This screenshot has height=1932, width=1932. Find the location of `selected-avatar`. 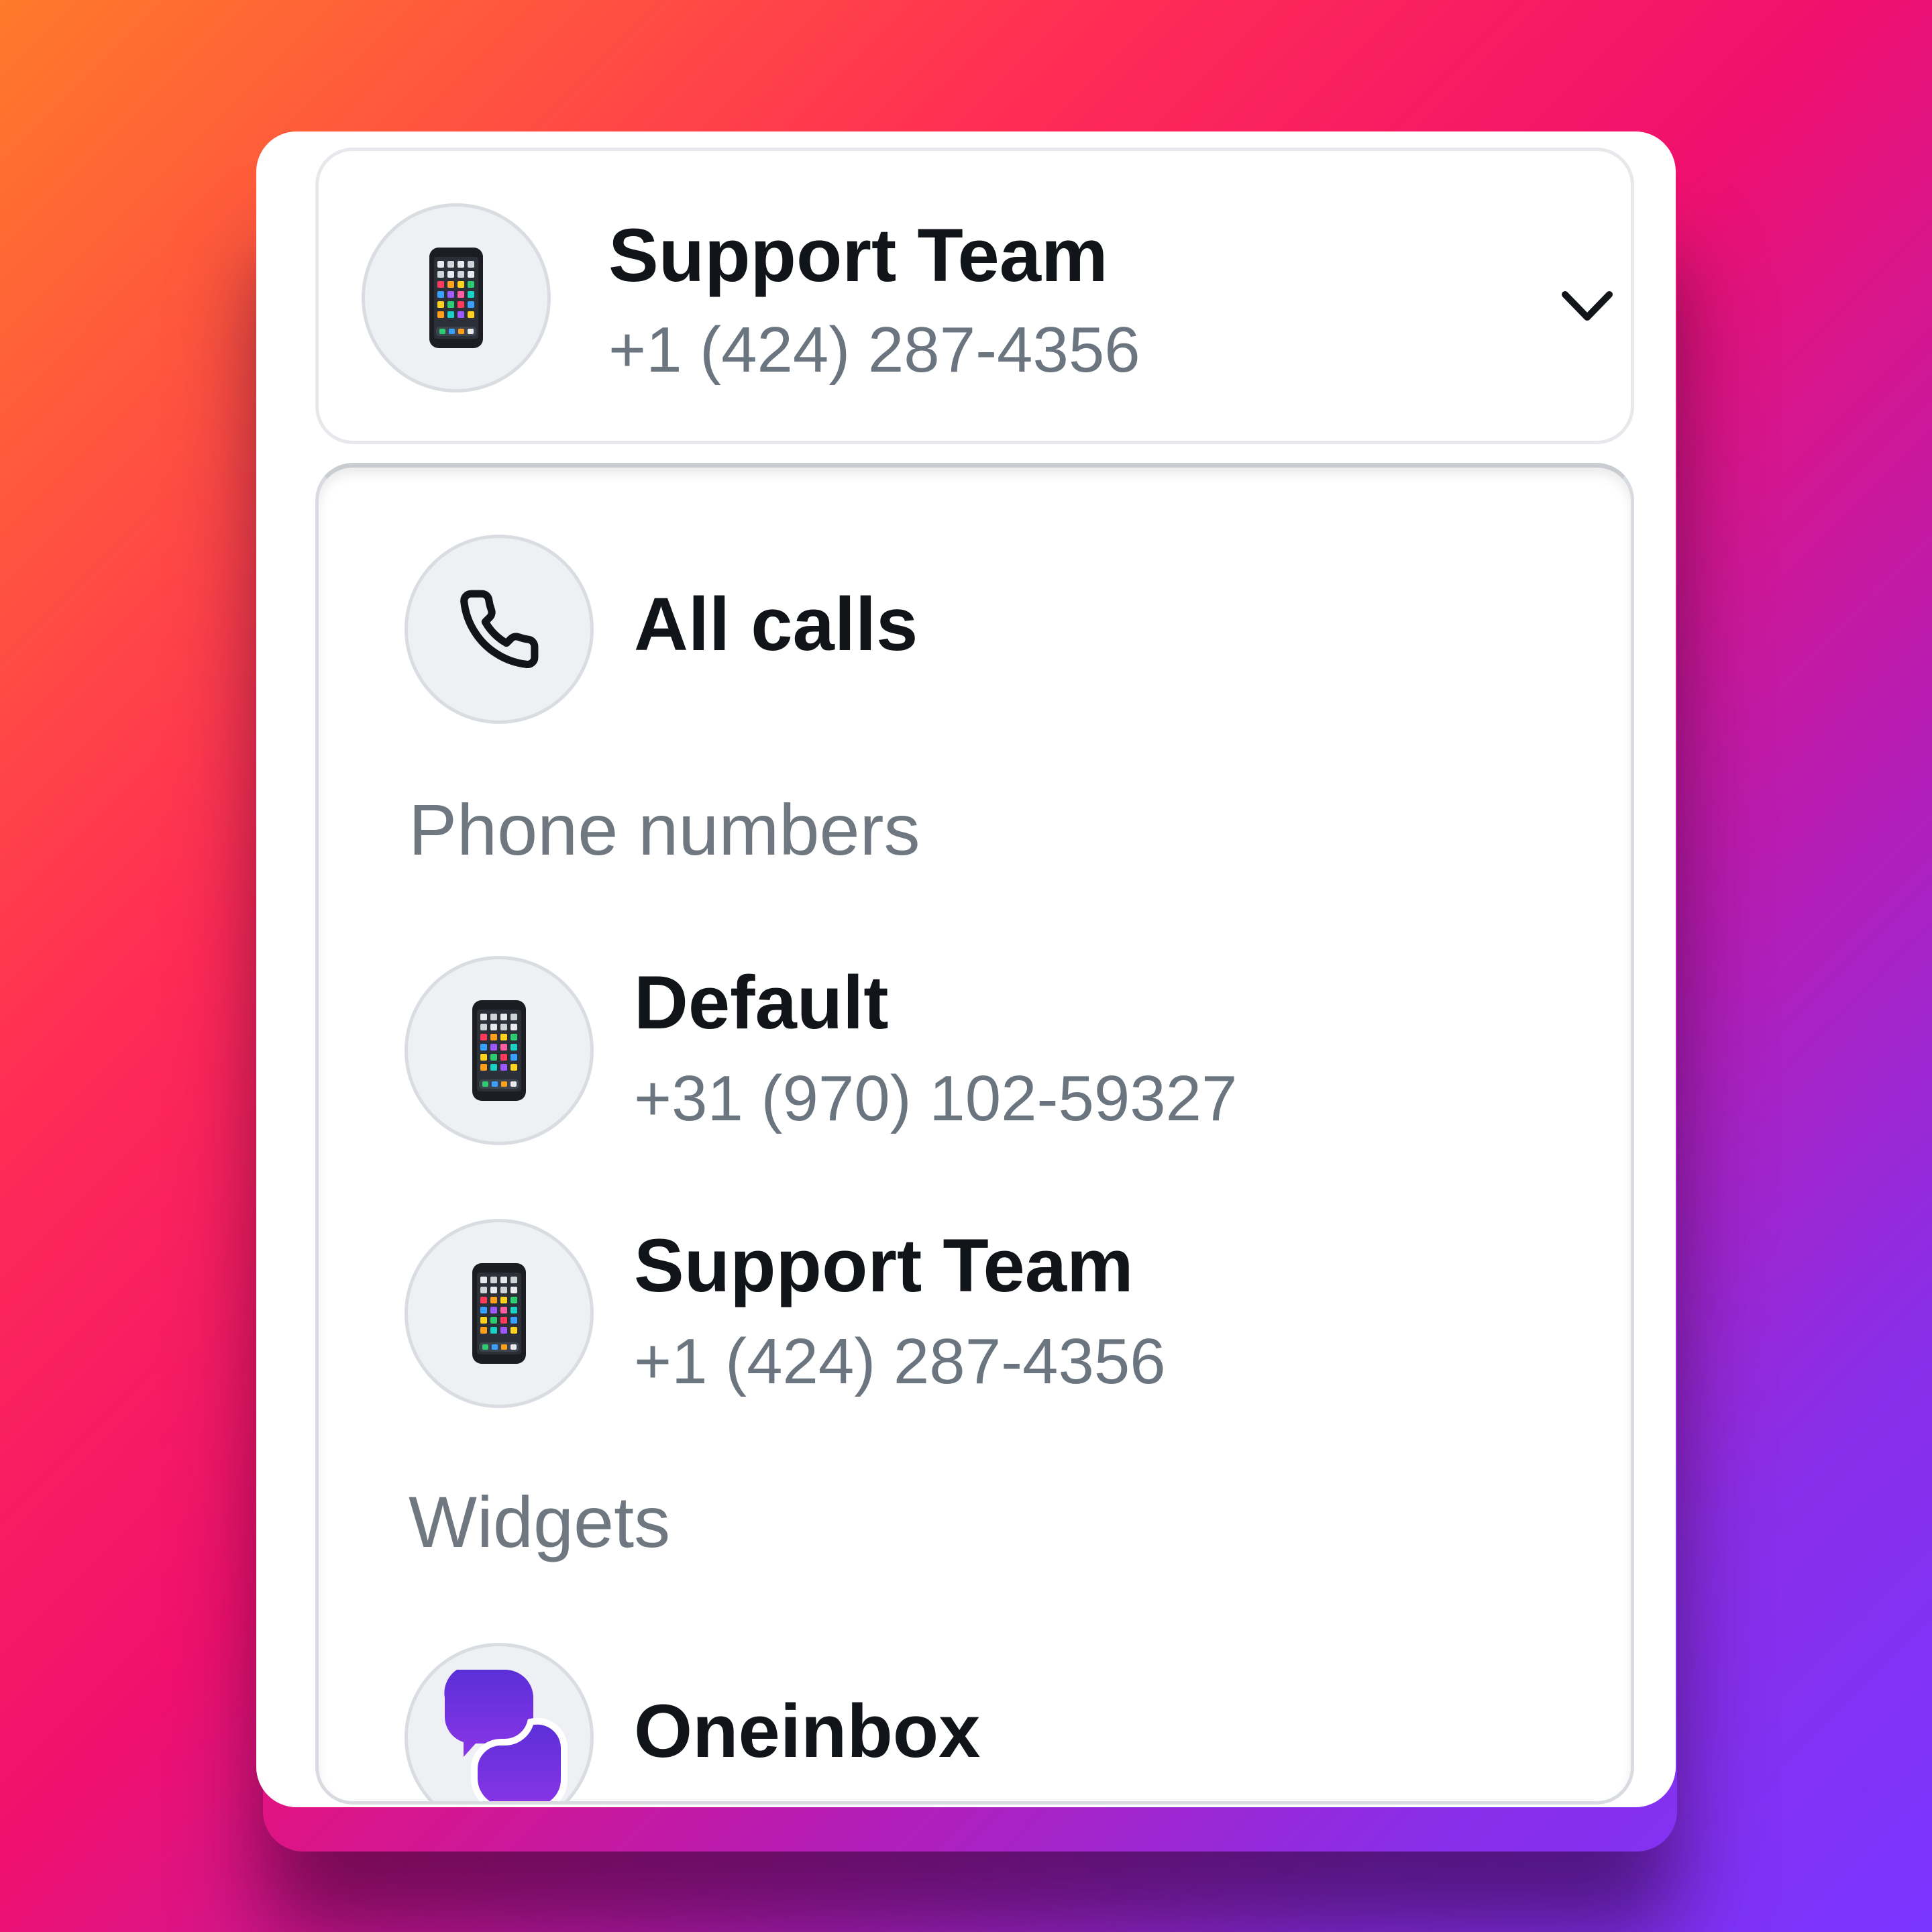

selected-avatar is located at coordinates (456, 297).